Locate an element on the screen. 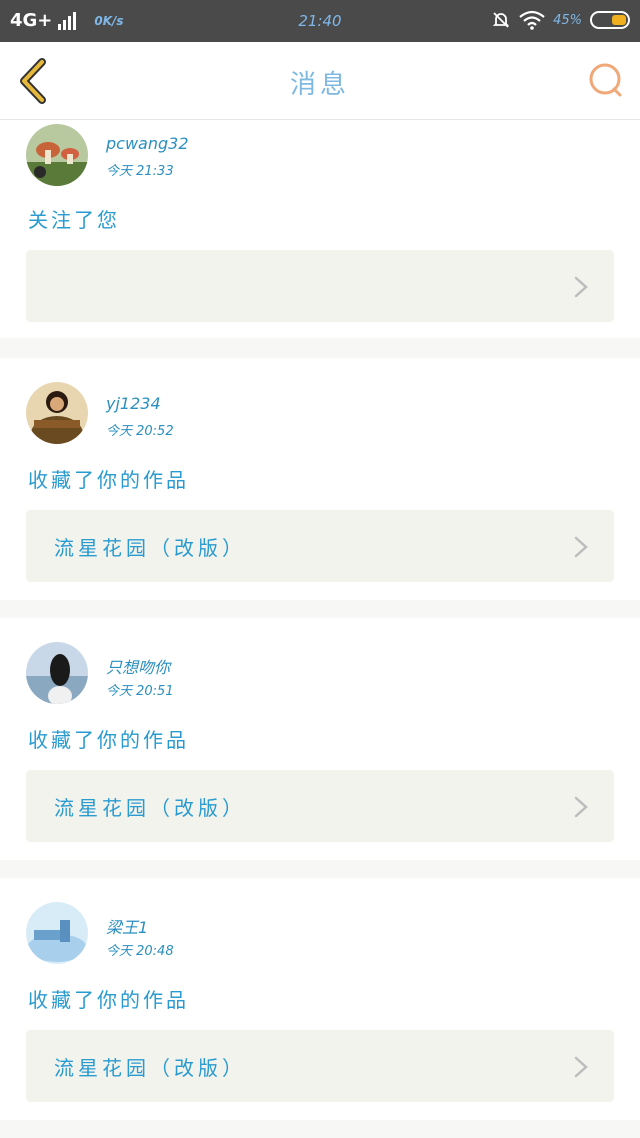  timestamp: 今天 20:52 is located at coordinates (140, 431).